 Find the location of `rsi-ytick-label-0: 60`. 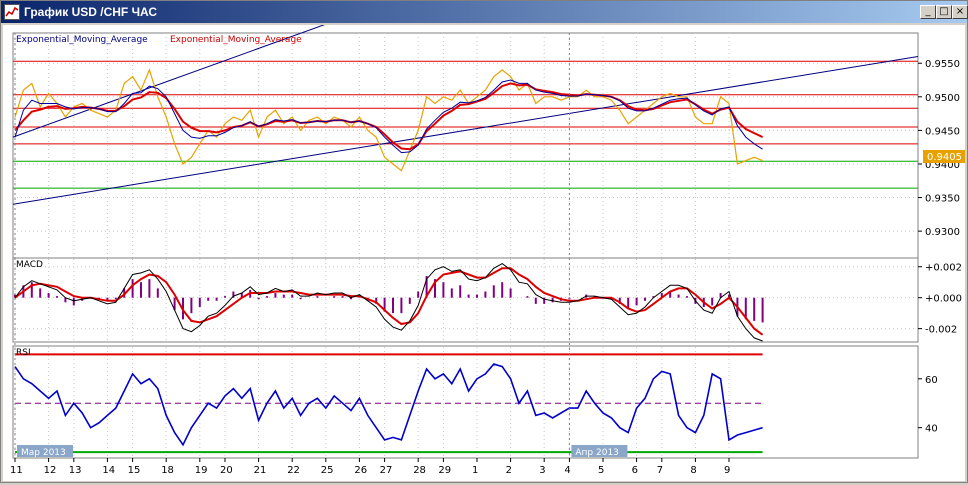

rsi-ytick-label-0: 60 is located at coordinates (931, 380).